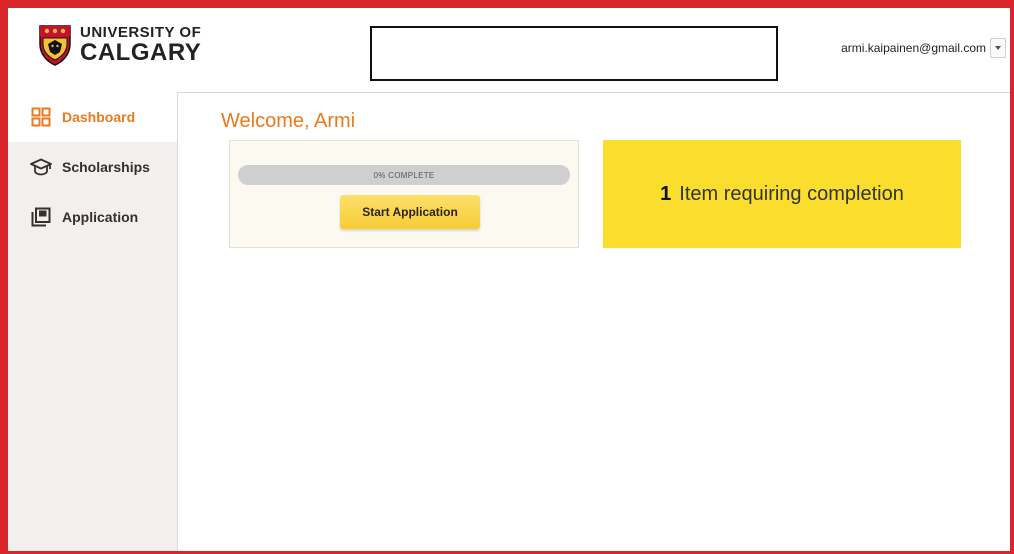 The image size is (1014, 554). I want to click on user-email: armi.kaipainen@gmail.com, so click(913, 48).